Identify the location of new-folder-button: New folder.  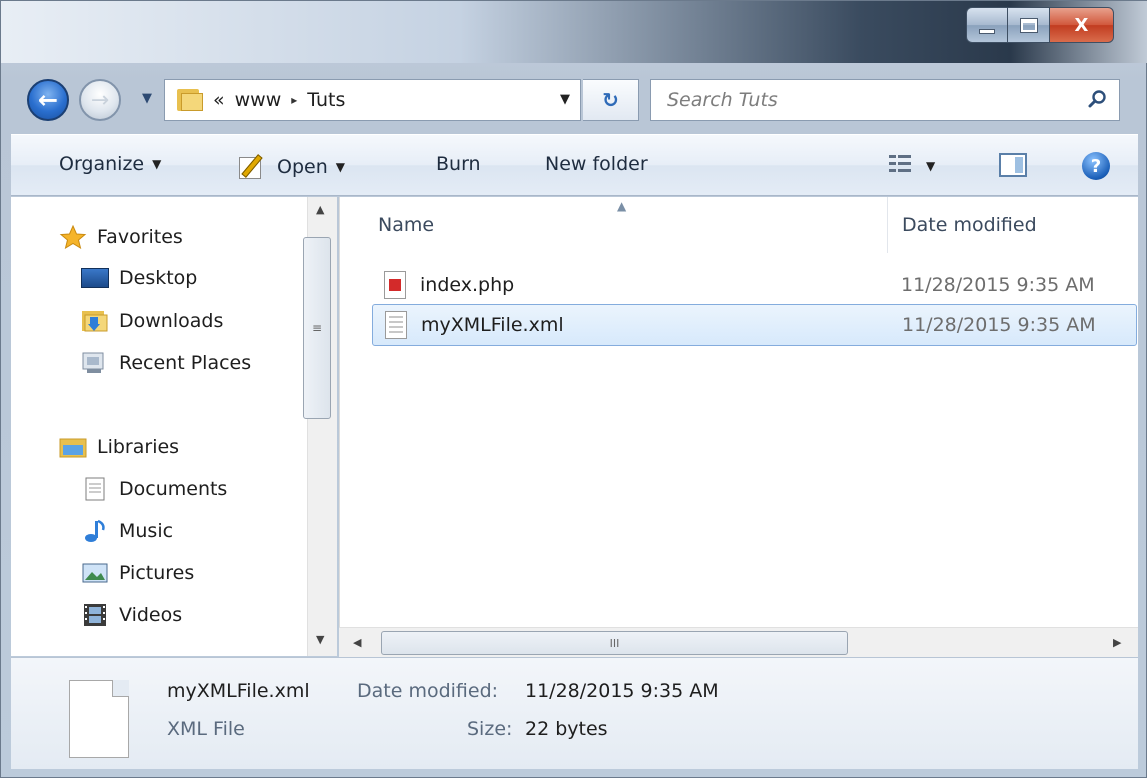
(596, 164).